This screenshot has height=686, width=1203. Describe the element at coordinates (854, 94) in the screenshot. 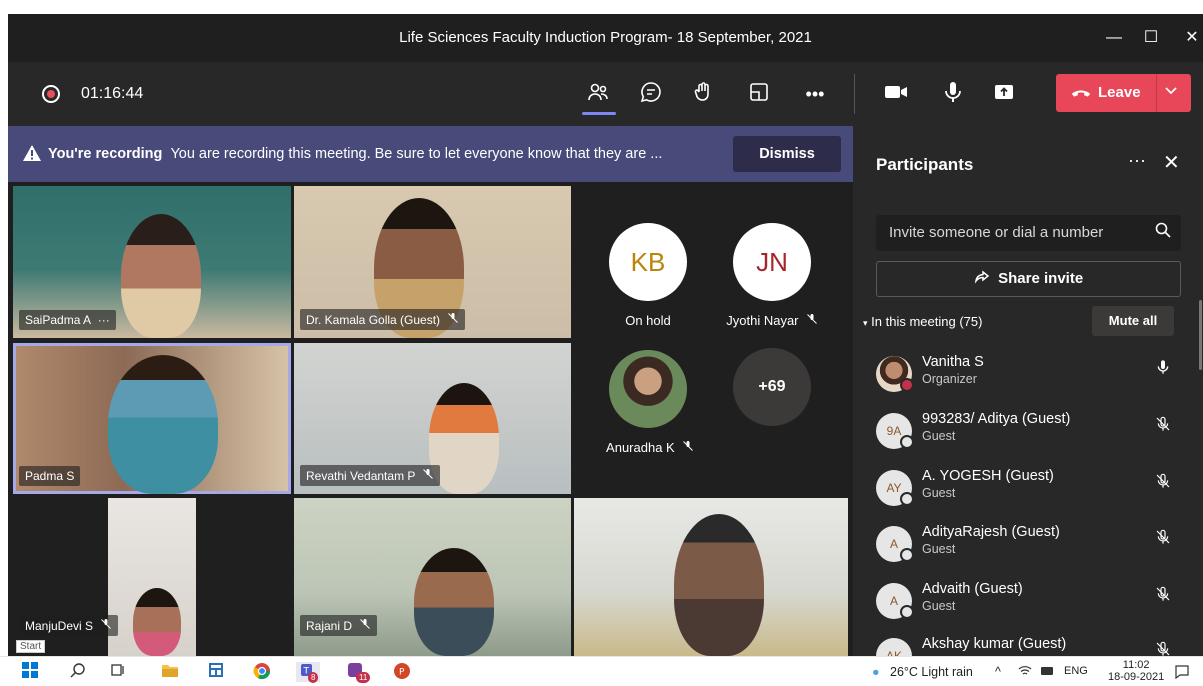

I see `toolbar-divider` at that location.